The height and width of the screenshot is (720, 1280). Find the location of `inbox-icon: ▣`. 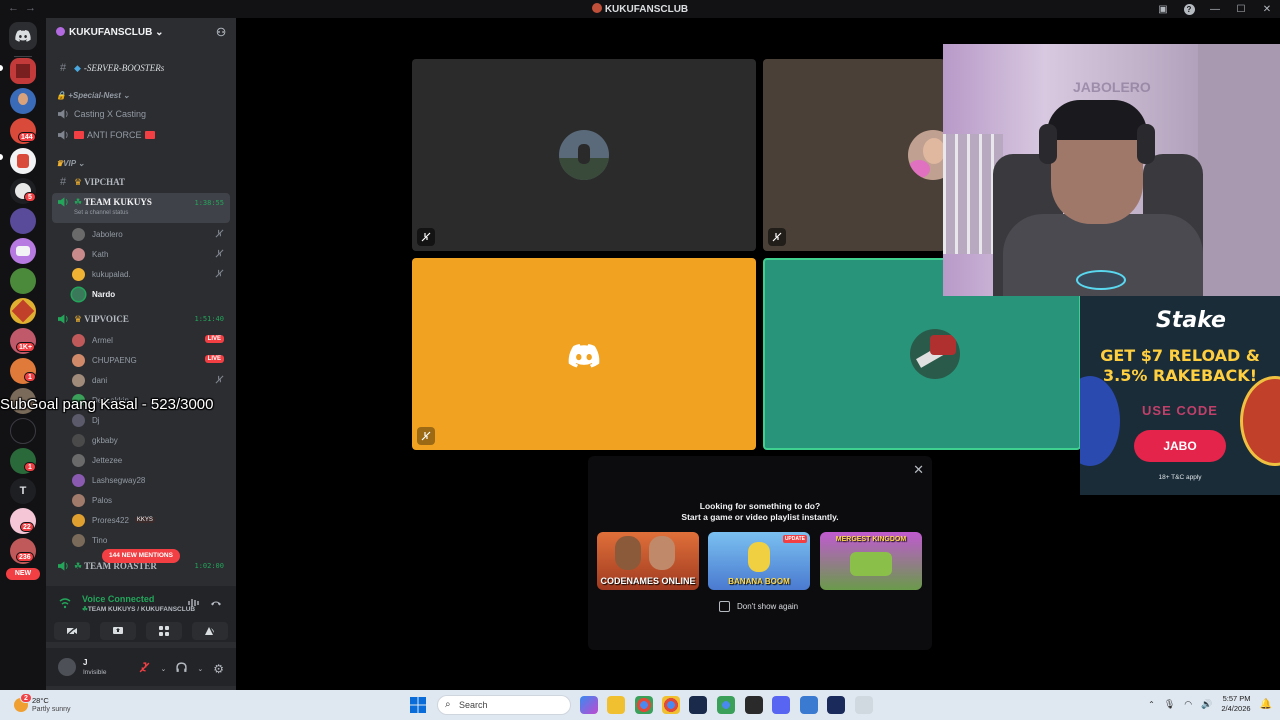

inbox-icon: ▣ is located at coordinates (1163, 9).